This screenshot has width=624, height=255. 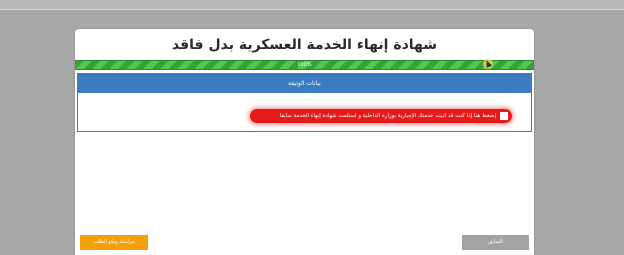 I want to click on mouse-cursor-highlight, so click(x=488, y=64).